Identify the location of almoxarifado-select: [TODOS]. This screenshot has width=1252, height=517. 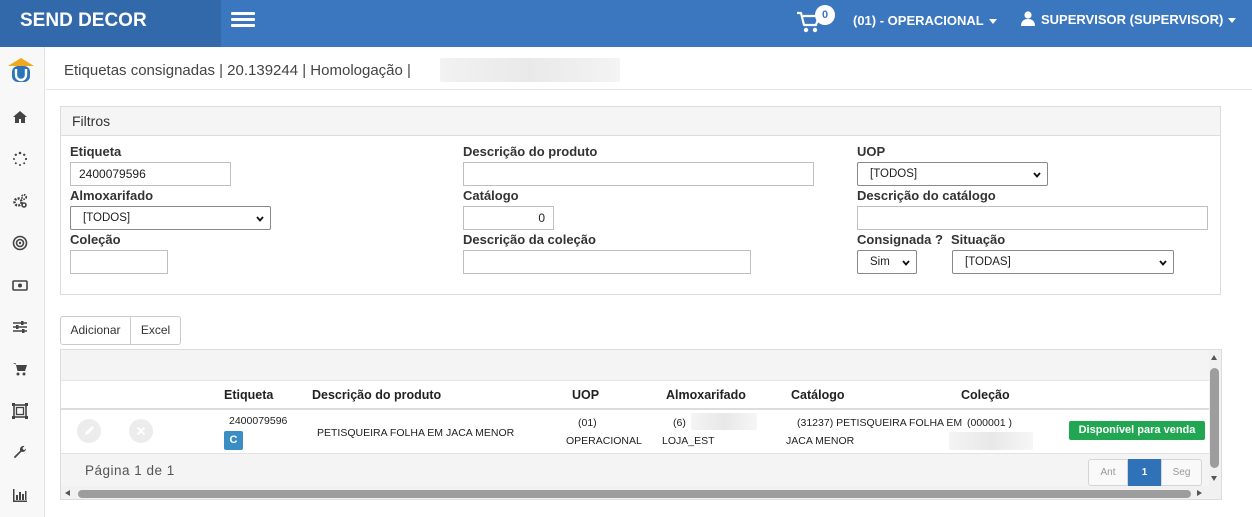
(170, 218).